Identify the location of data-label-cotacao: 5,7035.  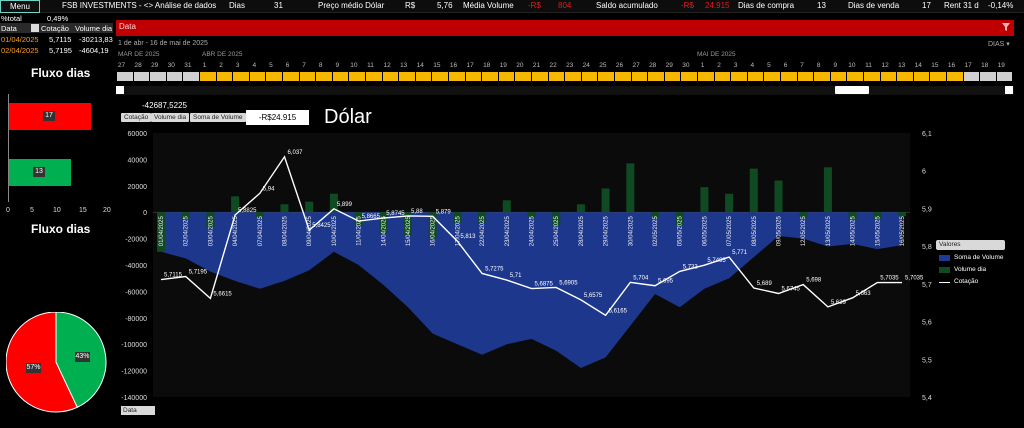
(889, 279).